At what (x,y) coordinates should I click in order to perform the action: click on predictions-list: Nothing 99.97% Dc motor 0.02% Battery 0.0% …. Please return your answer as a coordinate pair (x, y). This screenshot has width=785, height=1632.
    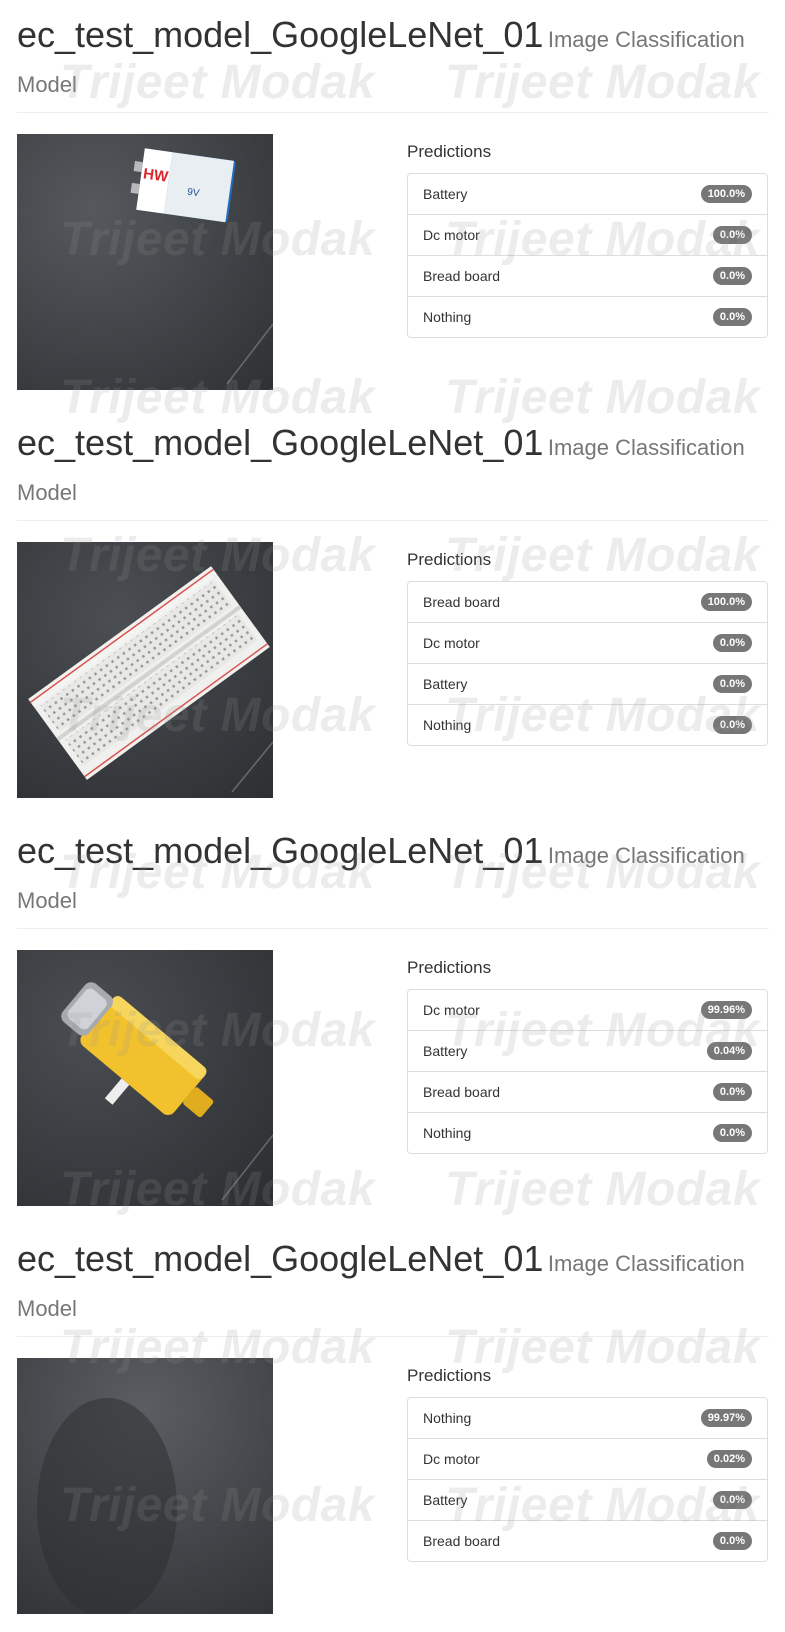
    Looking at the image, I should click on (587, 1479).